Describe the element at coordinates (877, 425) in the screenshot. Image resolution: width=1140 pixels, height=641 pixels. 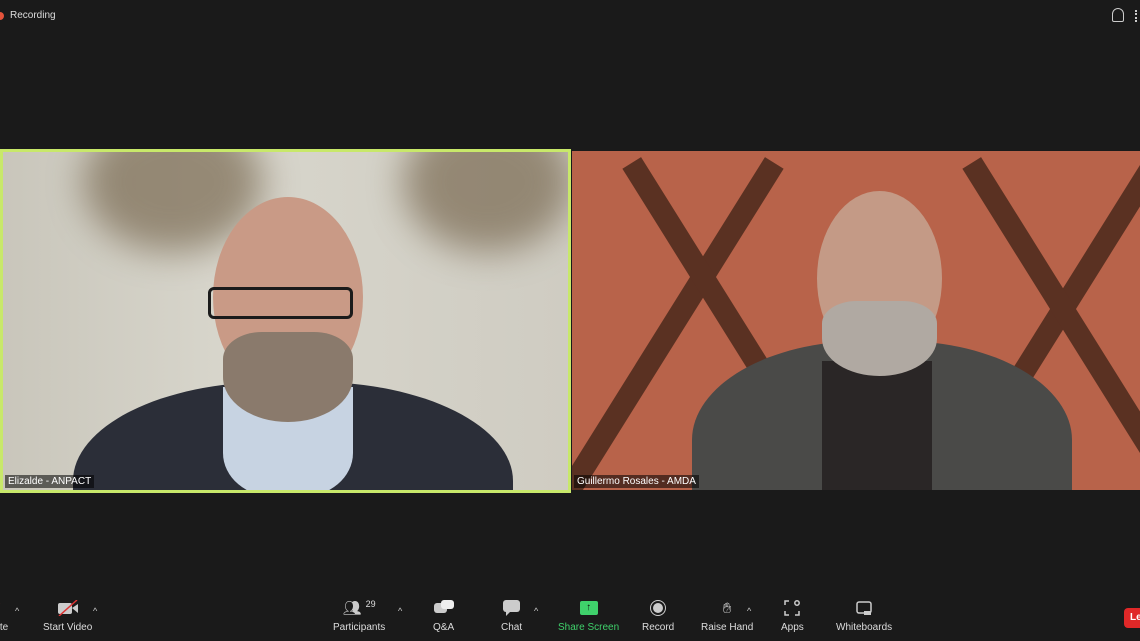
I see `shirt` at that location.